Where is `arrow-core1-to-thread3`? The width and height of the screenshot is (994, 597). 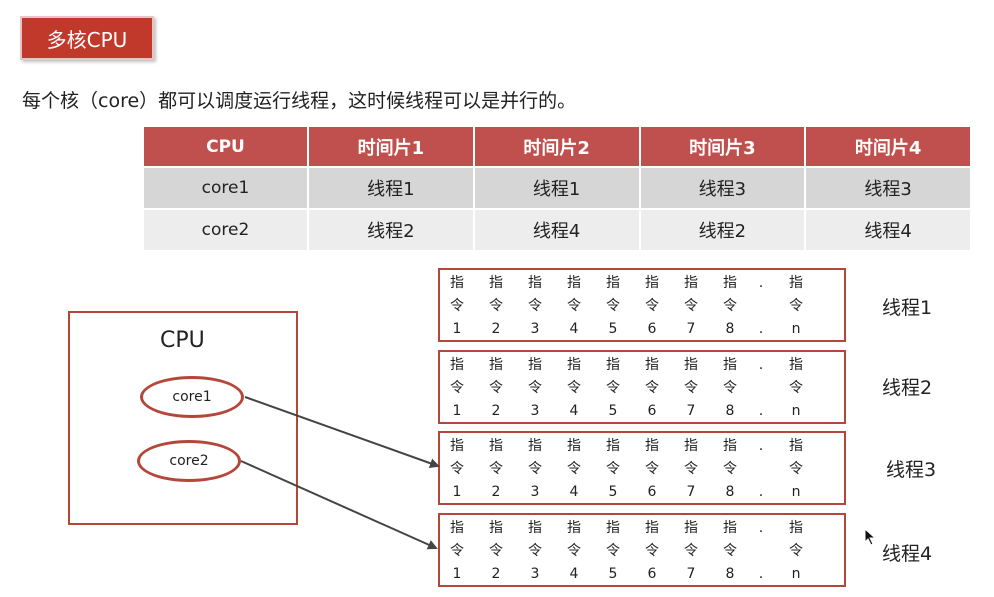
arrow-core1-to-thread3 is located at coordinates (342, 432).